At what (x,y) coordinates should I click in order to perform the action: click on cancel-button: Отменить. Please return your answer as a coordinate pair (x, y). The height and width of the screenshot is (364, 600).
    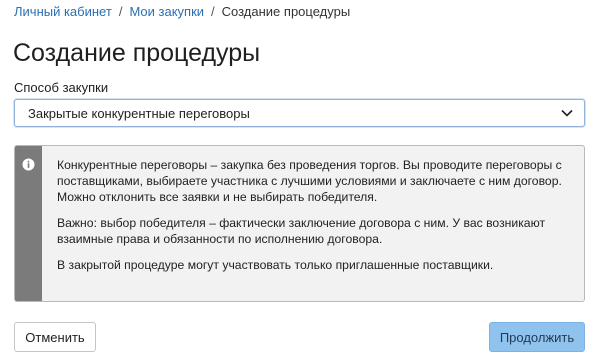
    Looking at the image, I should click on (55, 337).